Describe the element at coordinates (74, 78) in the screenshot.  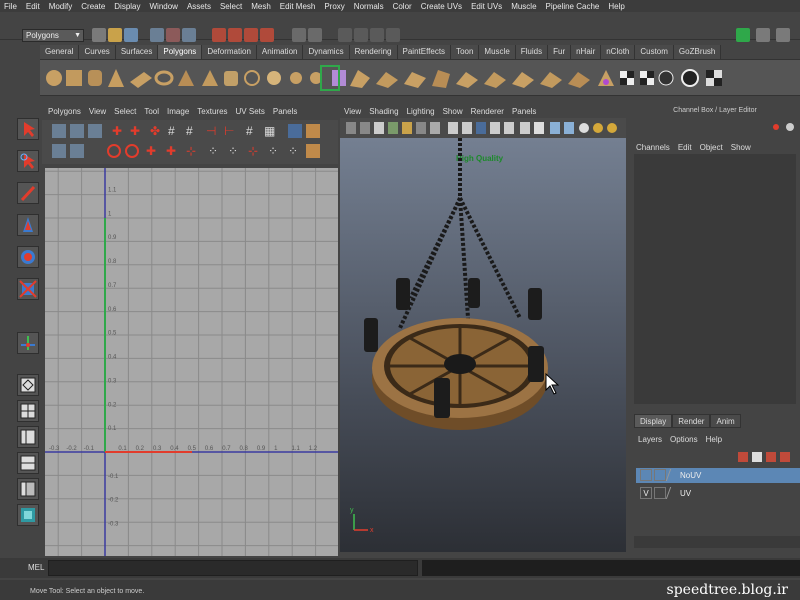
I see `shelf-cube-icon` at that location.